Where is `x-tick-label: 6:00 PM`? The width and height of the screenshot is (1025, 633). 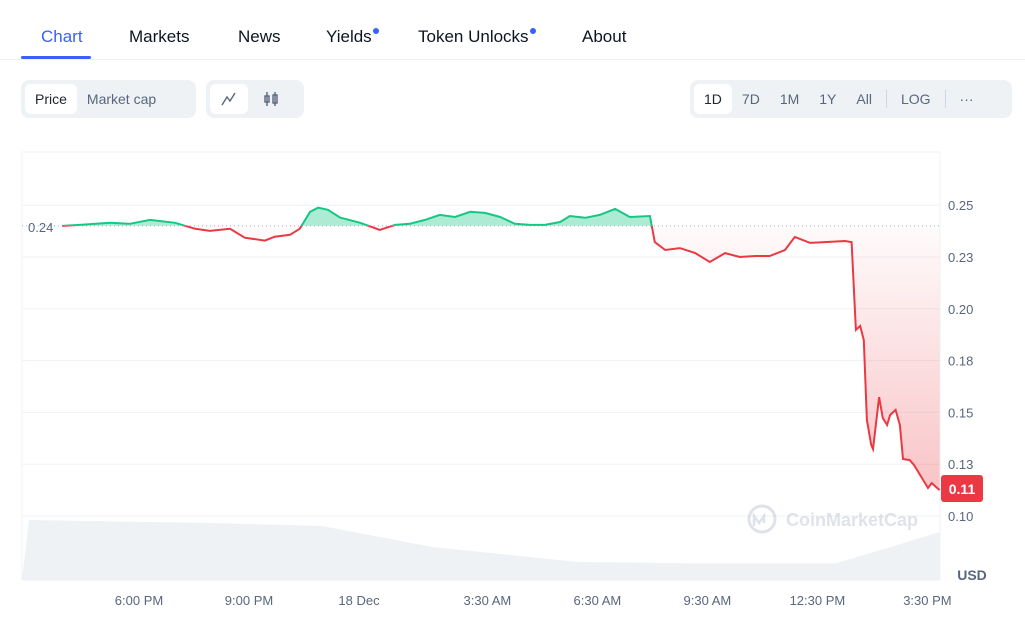
x-tick-label: 6:00 PM is located at coordinates (139, 600).